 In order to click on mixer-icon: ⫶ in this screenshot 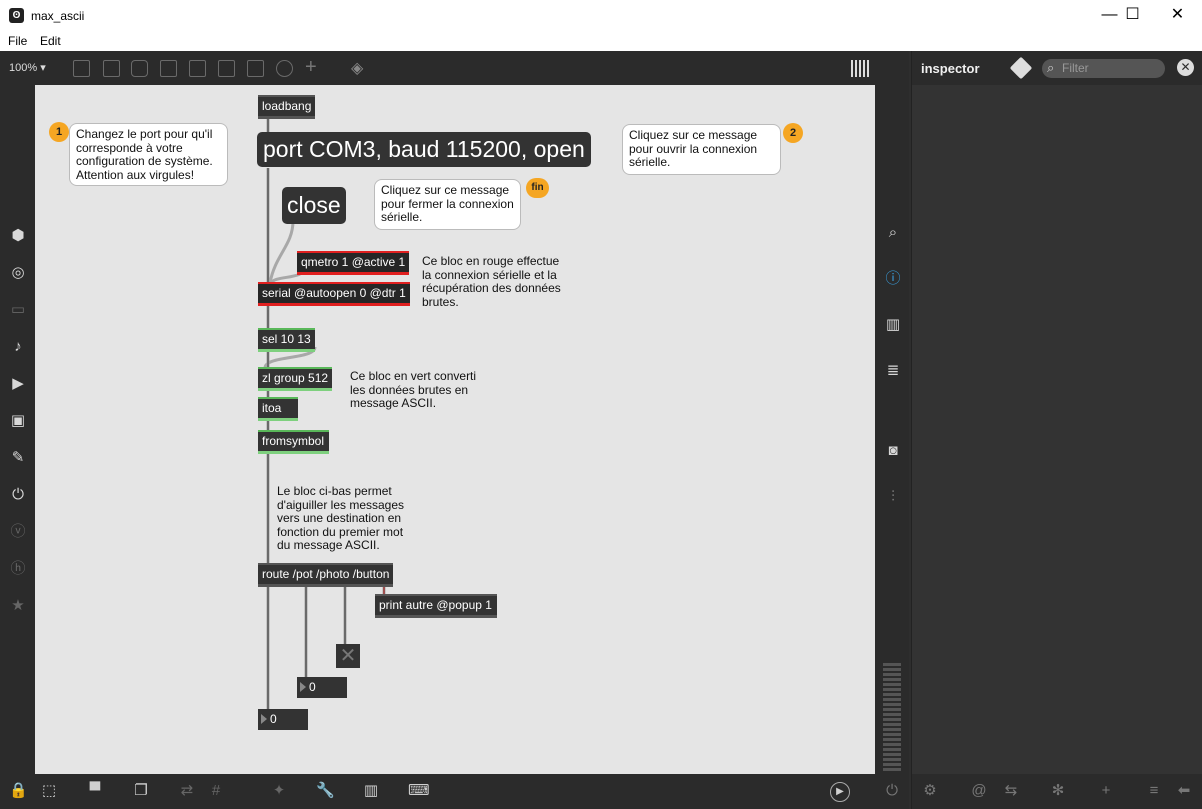, I will do `click(893, 497)`.